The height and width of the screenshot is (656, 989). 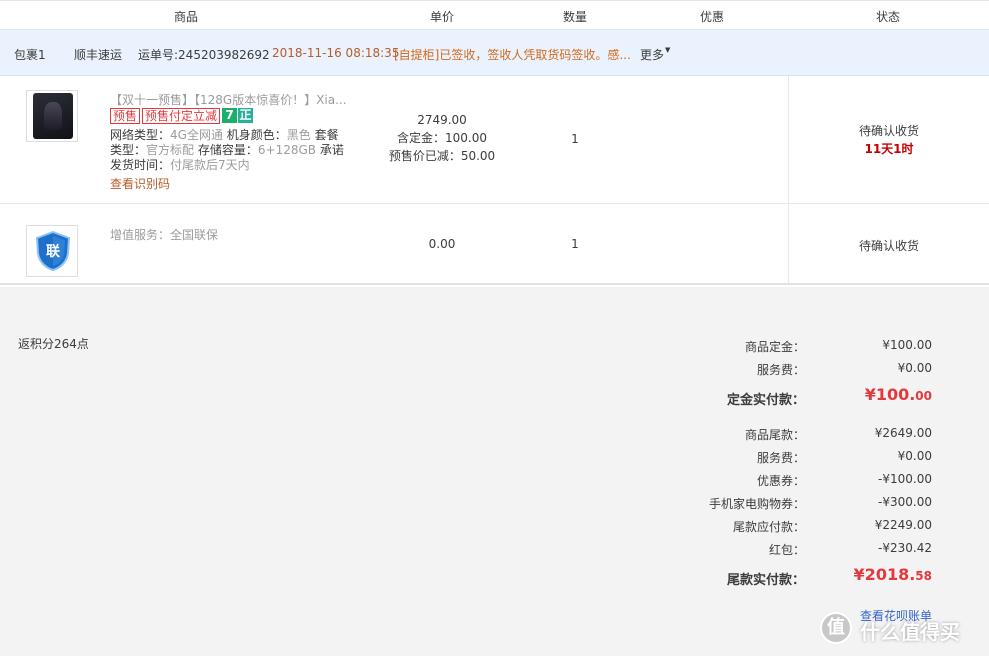 I want to click on seven-day-return-icon: 7, so click(x=230, y=115).